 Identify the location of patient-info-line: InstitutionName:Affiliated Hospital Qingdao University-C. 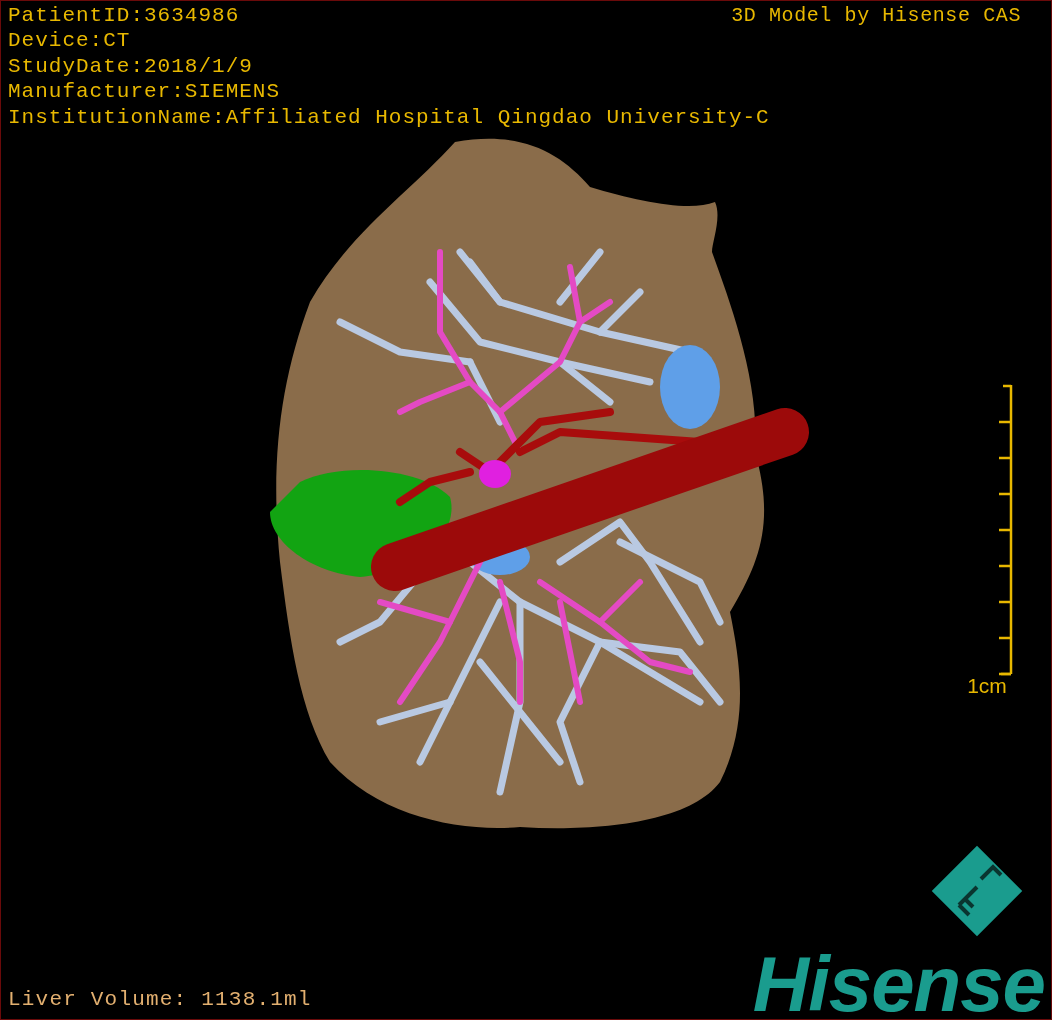
(389, 117).